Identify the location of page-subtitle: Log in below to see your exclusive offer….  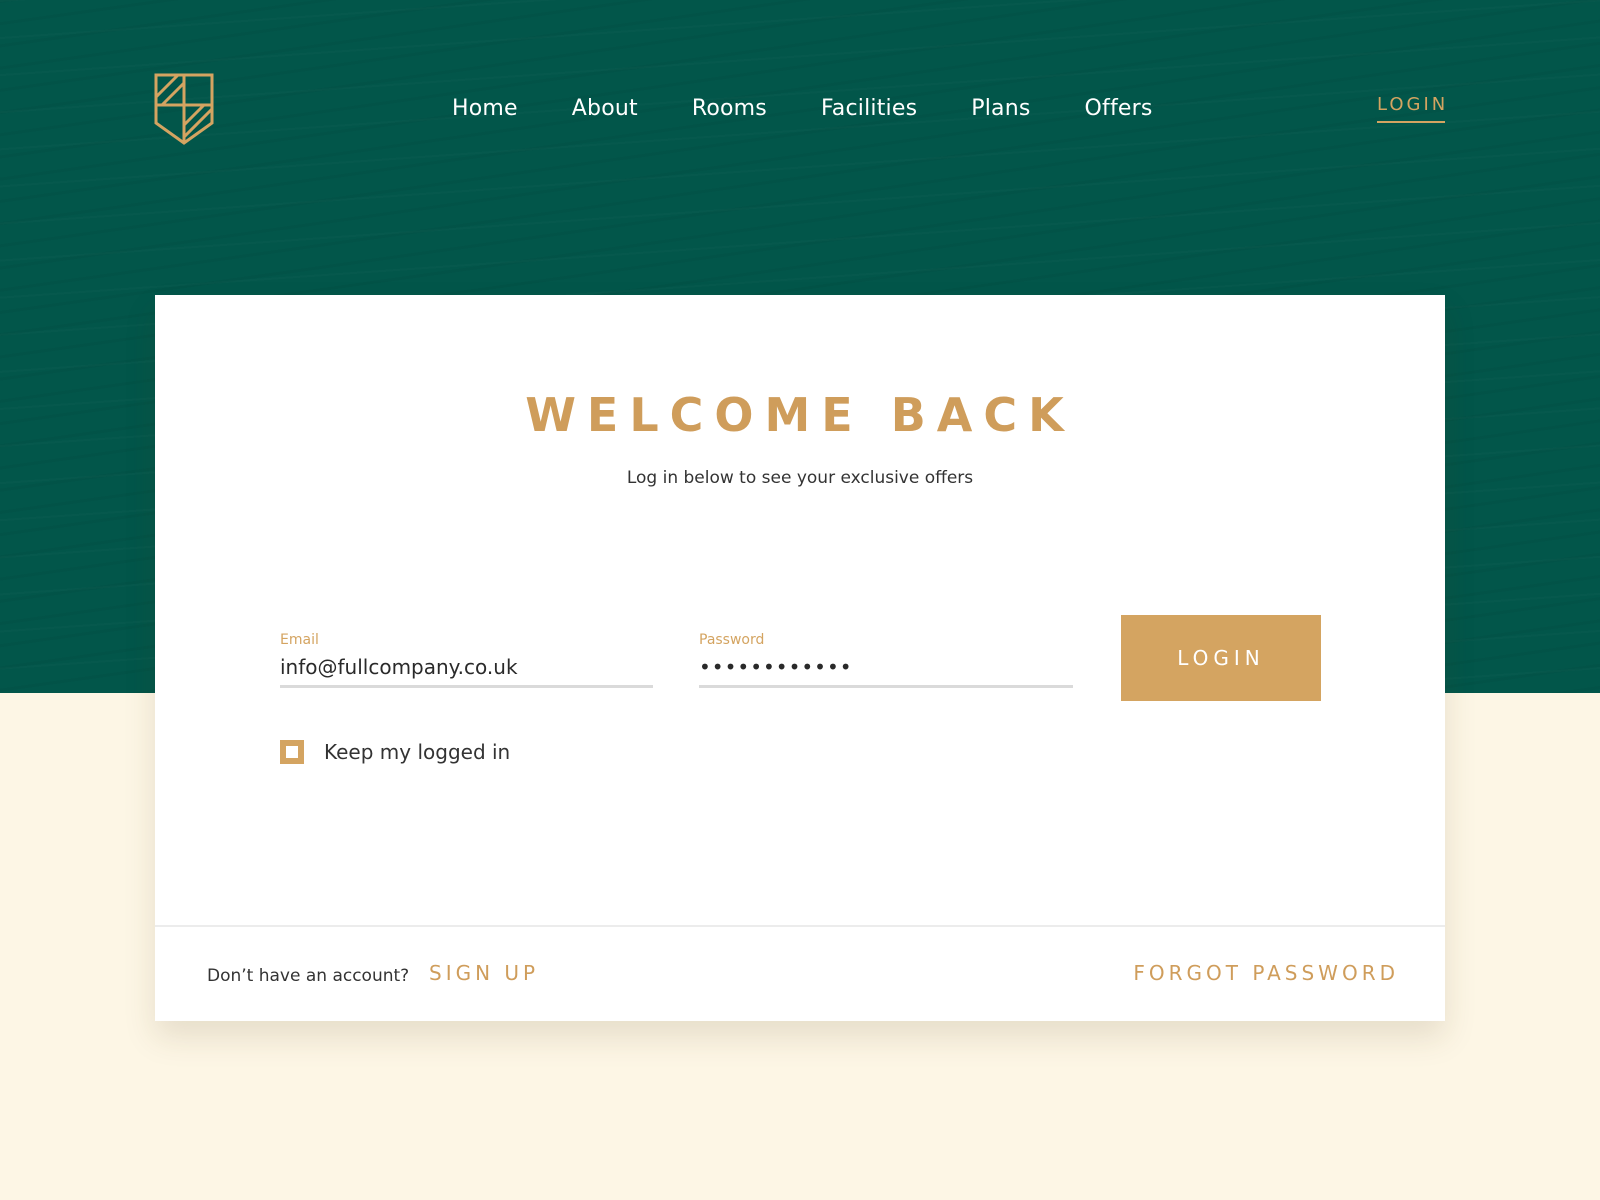
(800, 478).